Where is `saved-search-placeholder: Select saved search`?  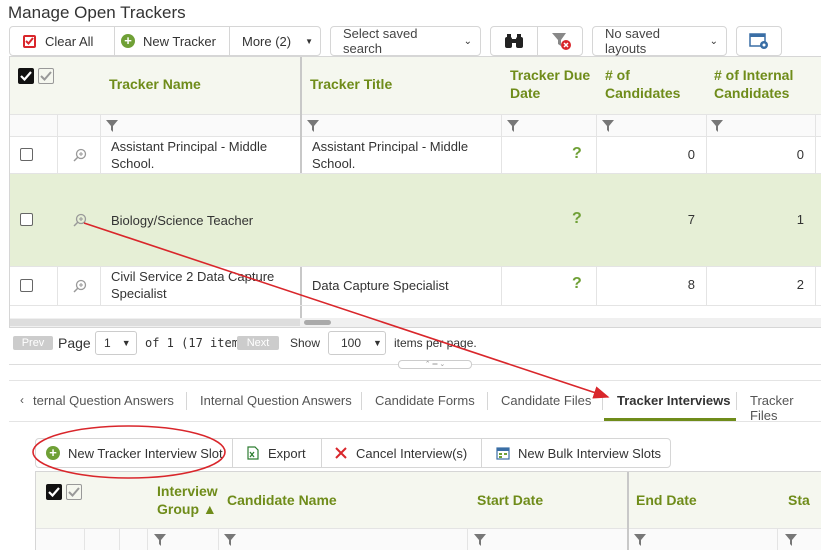
saved-search-placeholder: Select saved search is located at coordinates (380, 41).